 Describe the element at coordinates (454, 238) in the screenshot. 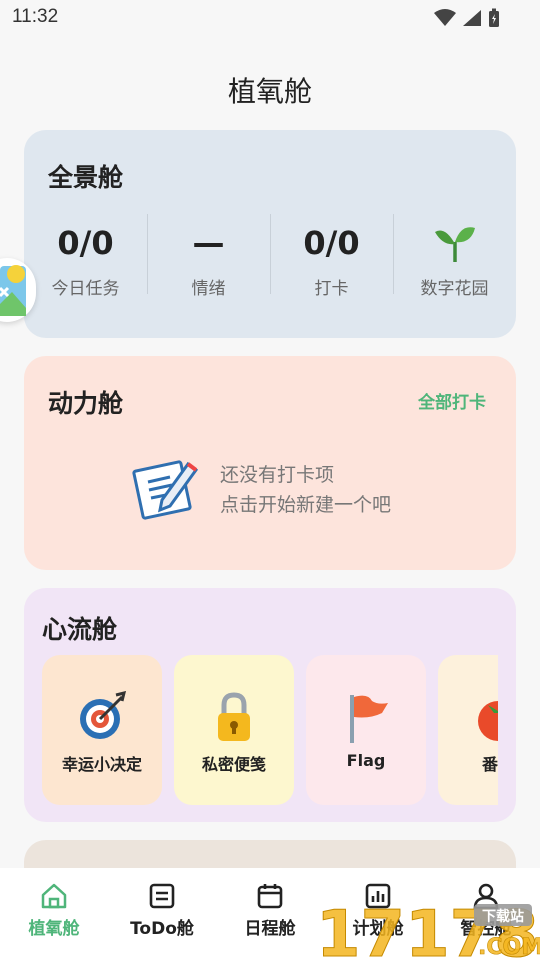

I see `sprout-icon` at that location.